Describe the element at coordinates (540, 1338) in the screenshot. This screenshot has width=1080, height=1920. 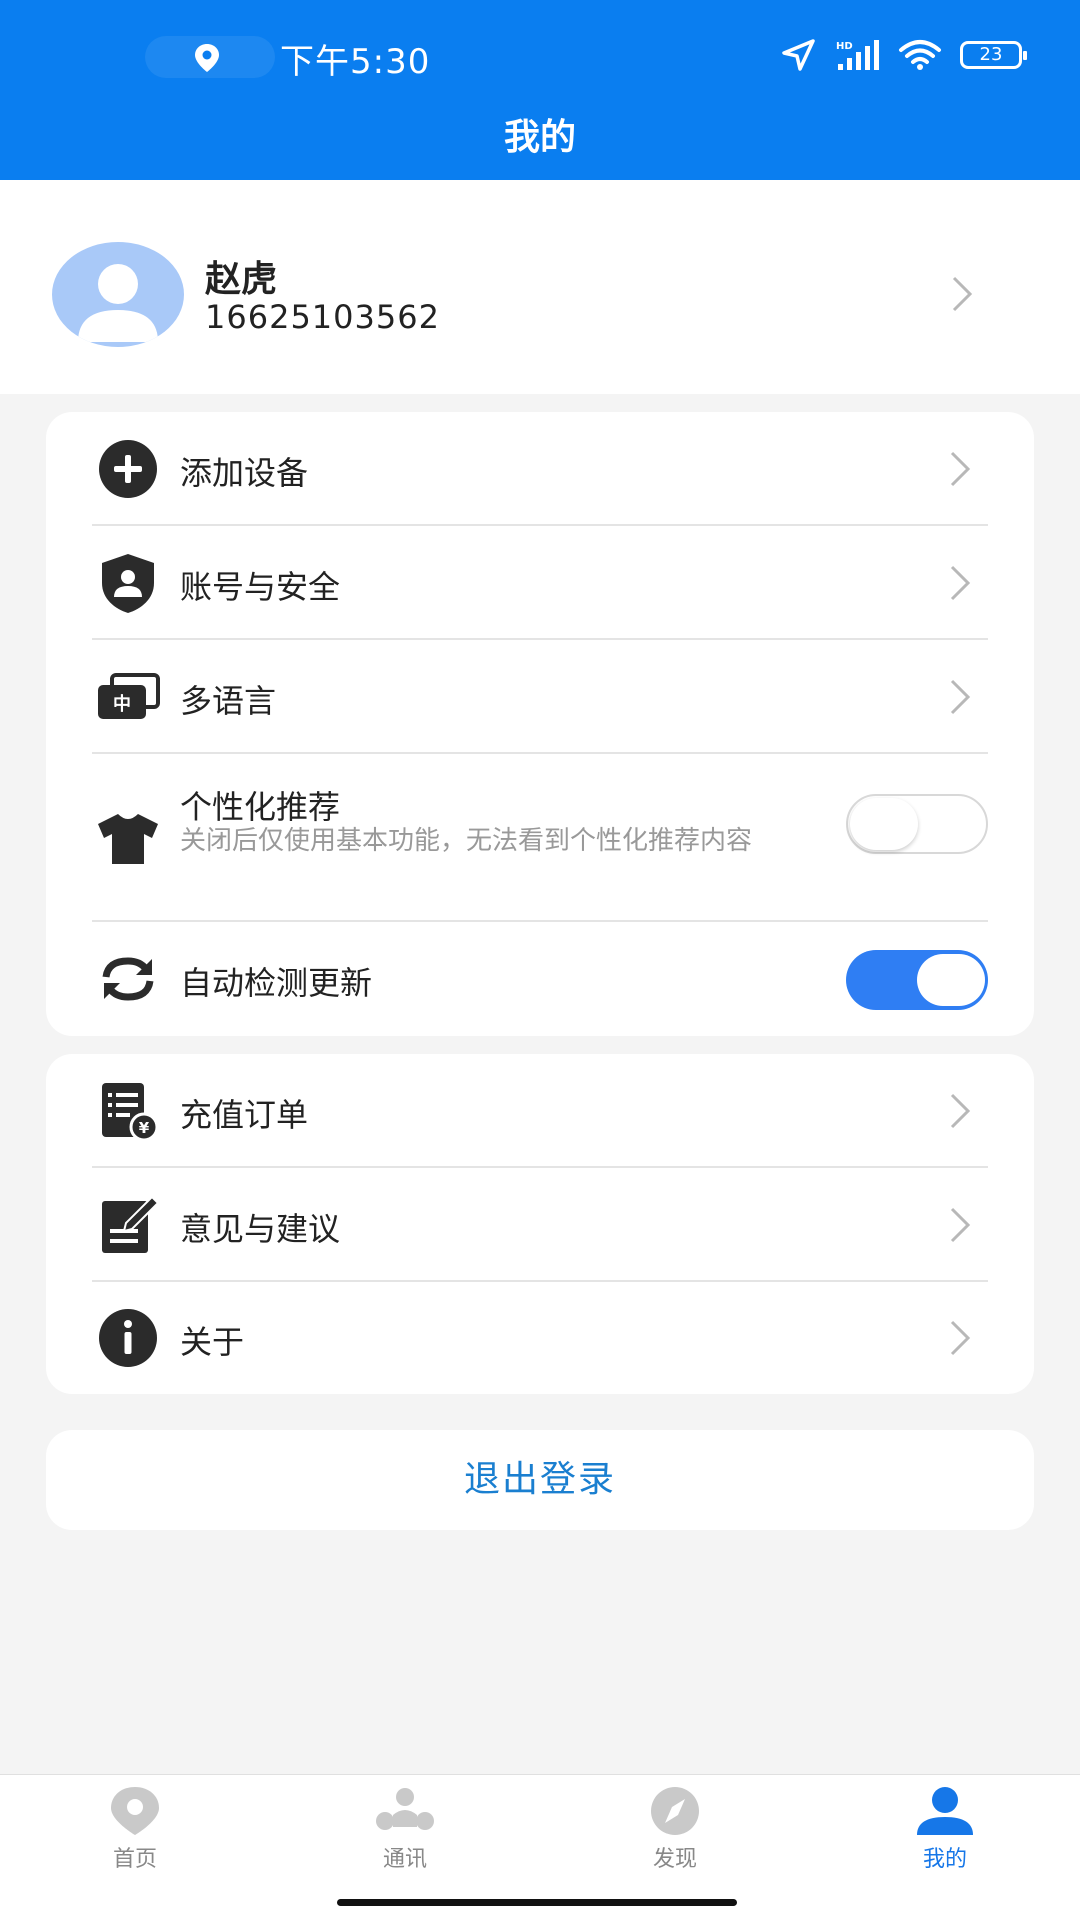
I see `settings-item-about: 关于` at that location.